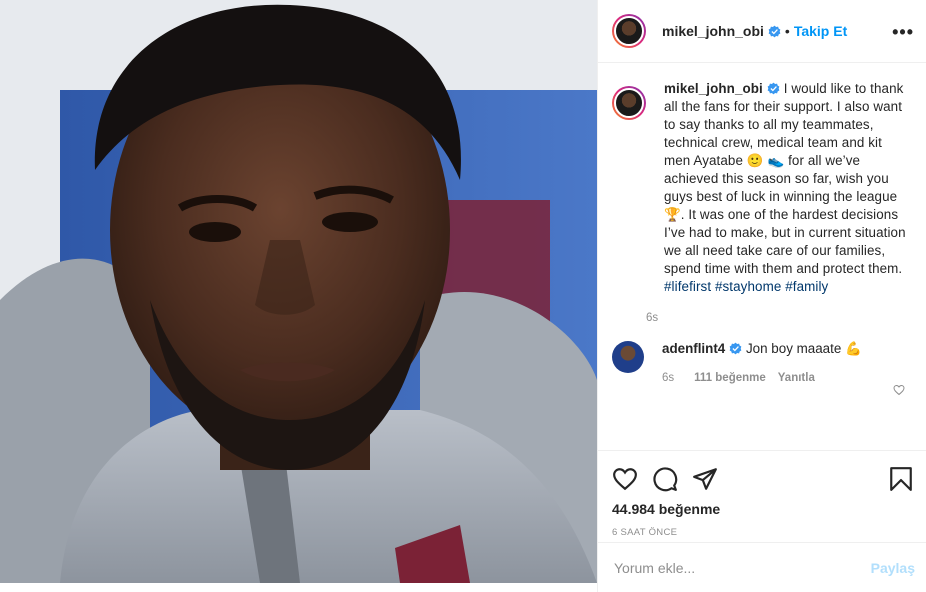 The height and width of the screenshot is (592, 926). I want to click on post-actions: 44.984 beğenme 6 SAAT ÖNCE, so click(762, 494).